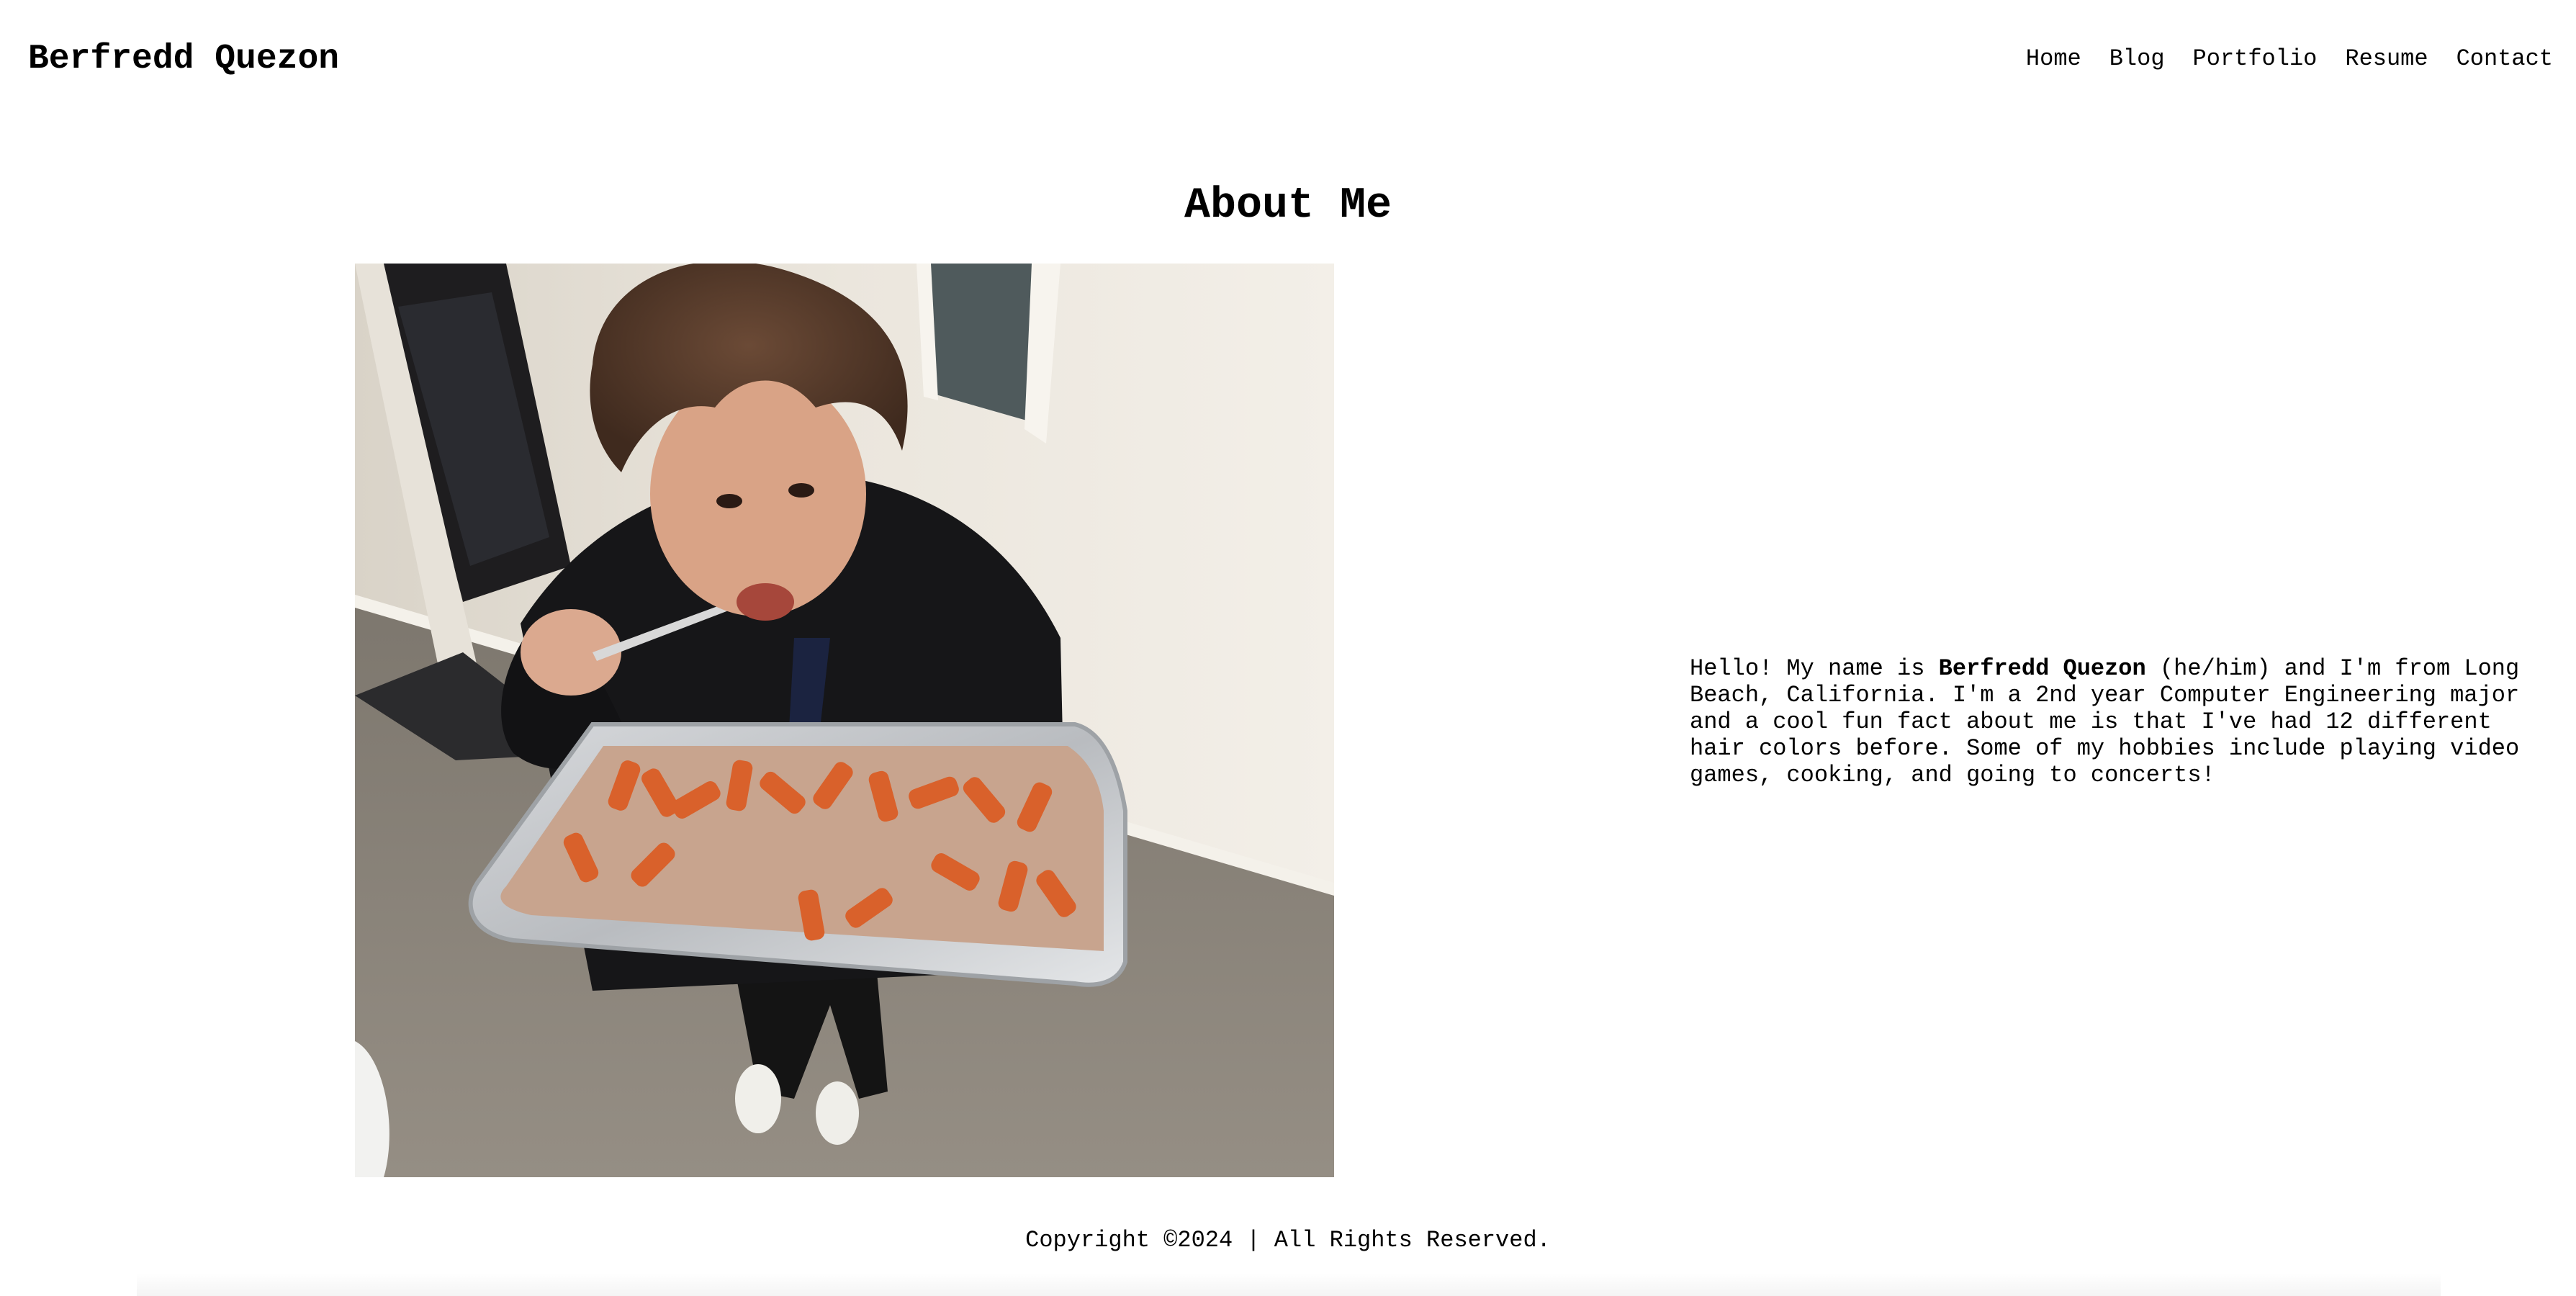  Describe the element at coordinates (1288, 1240) in the screenshot. I see `footer-copyright: Copyright ©2024 | All Rights Reserved.` at that location.